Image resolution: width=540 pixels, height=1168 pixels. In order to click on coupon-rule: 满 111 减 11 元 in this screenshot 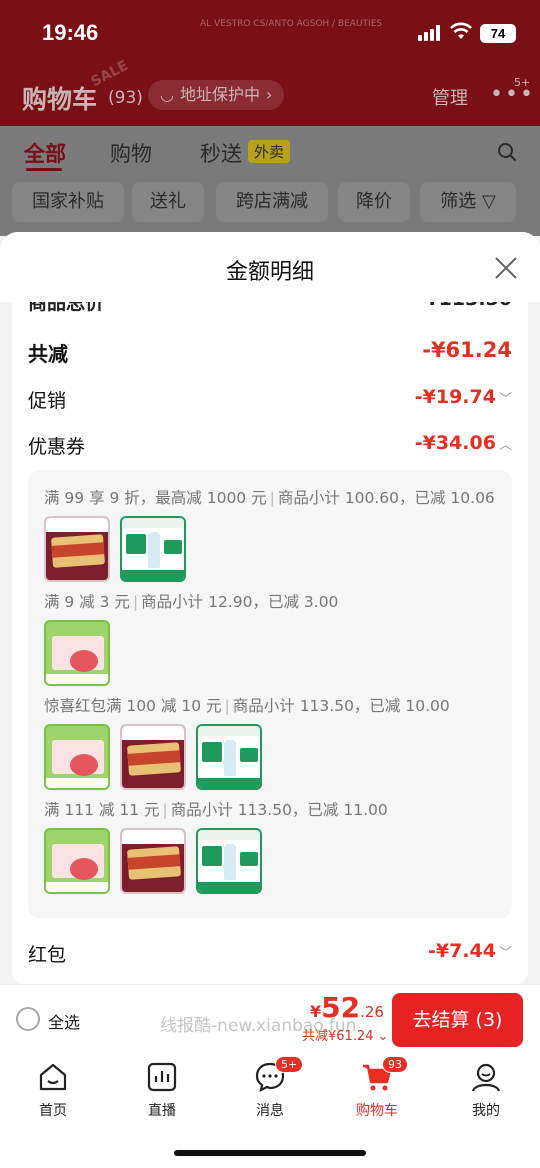, I will do `click(102, 810)`.